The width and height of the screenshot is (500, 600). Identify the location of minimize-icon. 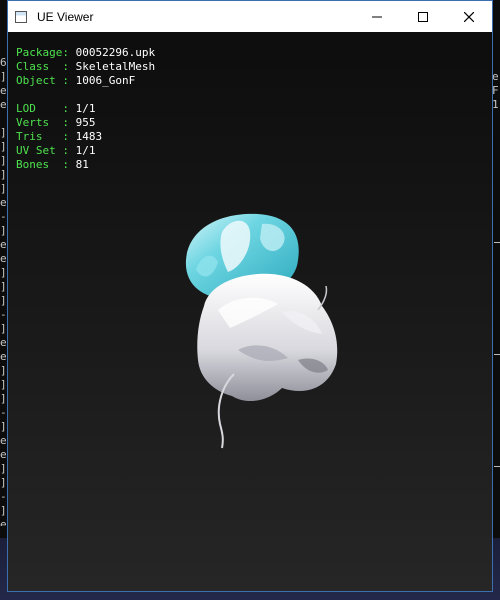
(377, 16).